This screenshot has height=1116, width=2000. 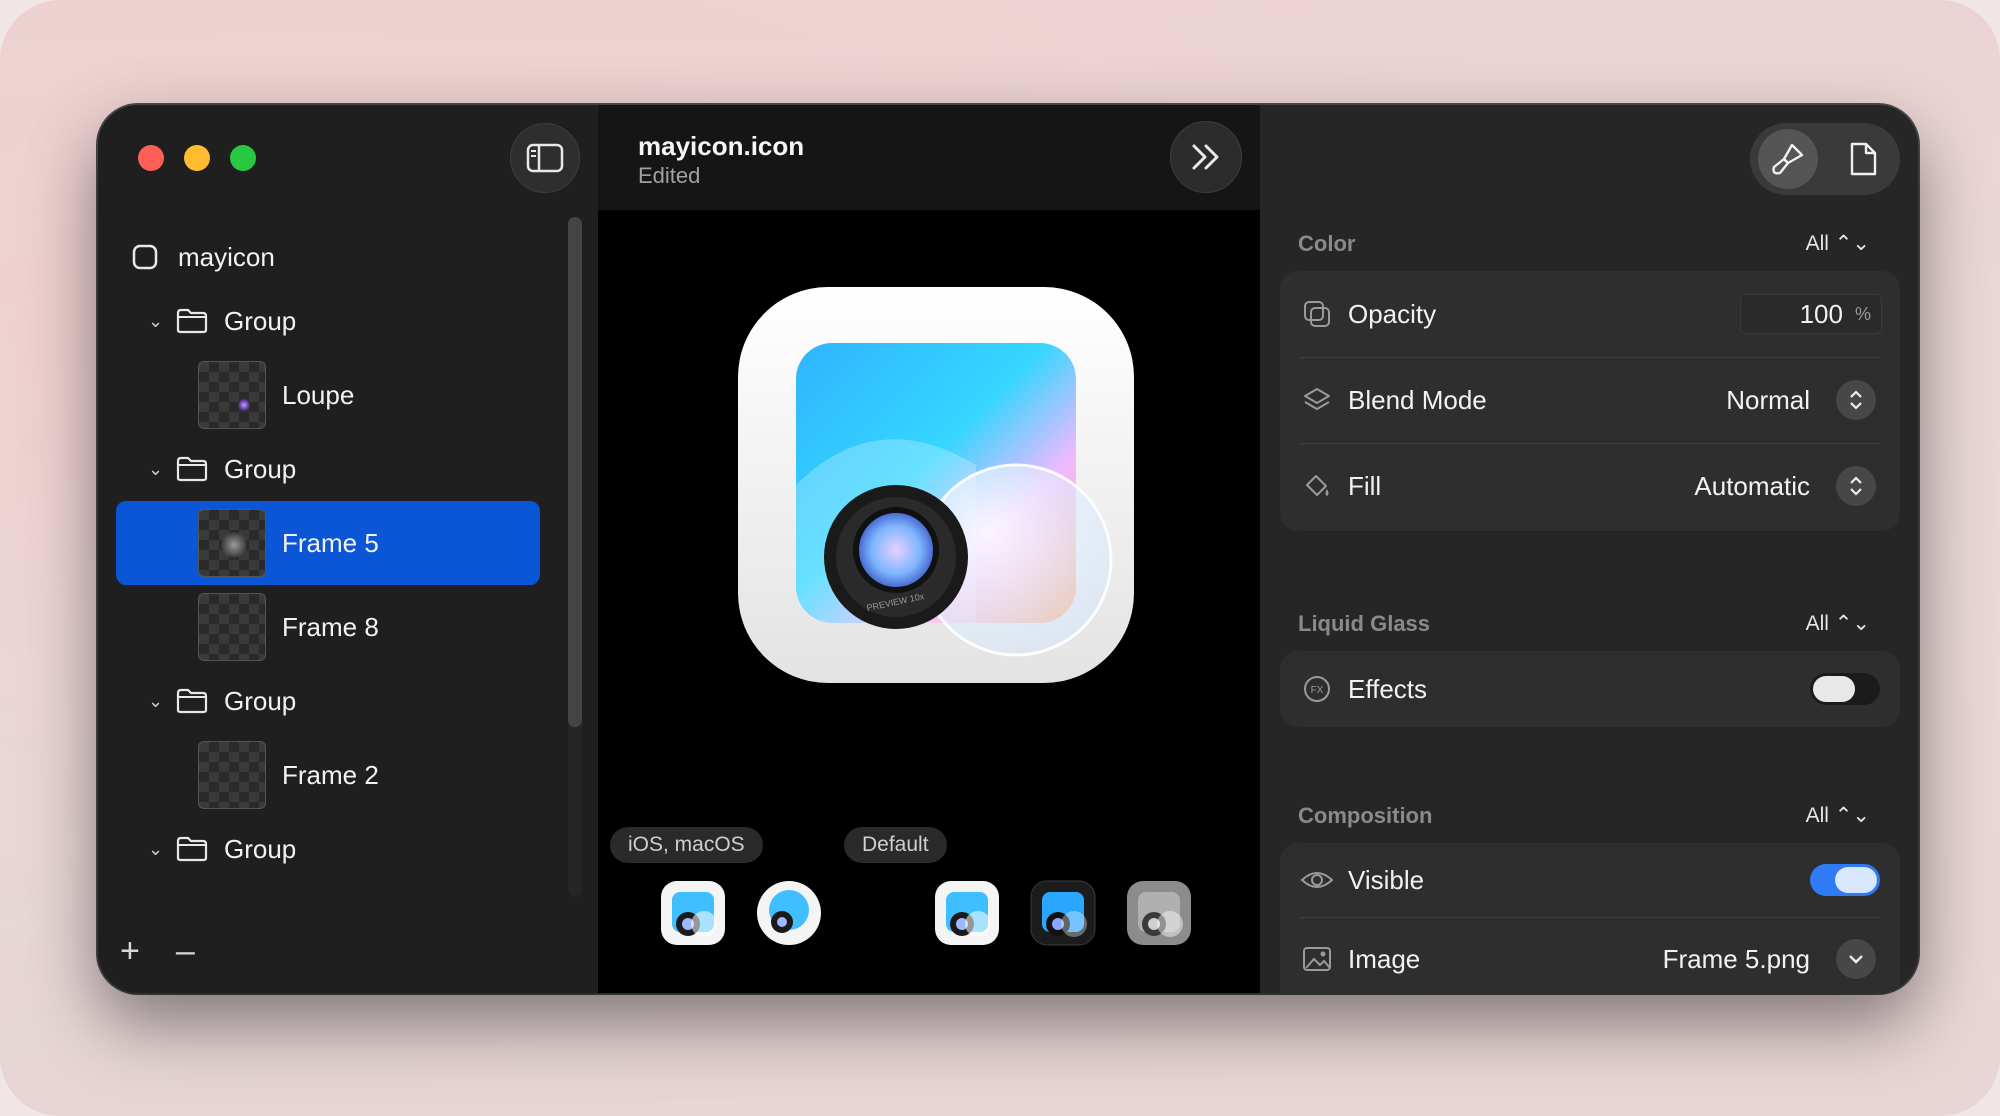 I want to click on expand-inspector-button, so click(x=1206, y=157).